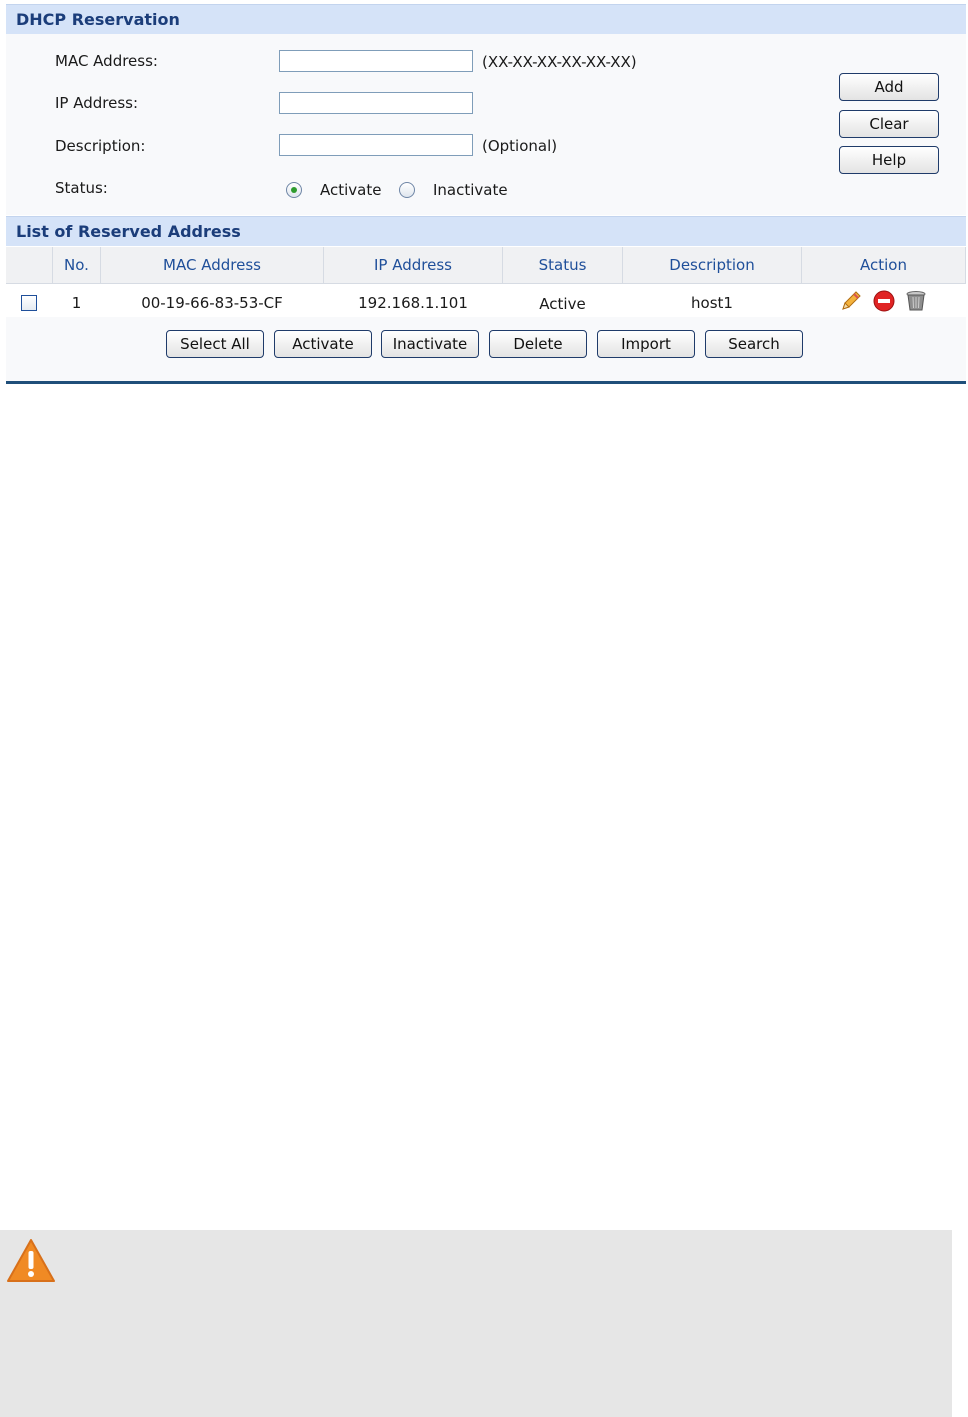 Image resolution: width=968 pixels, height=1417 pixels. What do you see at coordinates (520, 146) in the screenshot?
I see `description-hint: (Optional)` at bounding box center [520, 146].